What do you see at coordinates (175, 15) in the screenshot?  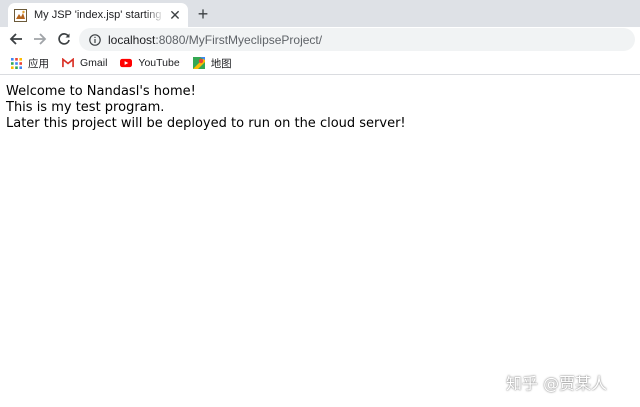 I see `tab-close-icon: ✕` at bounding box center [175, 15].